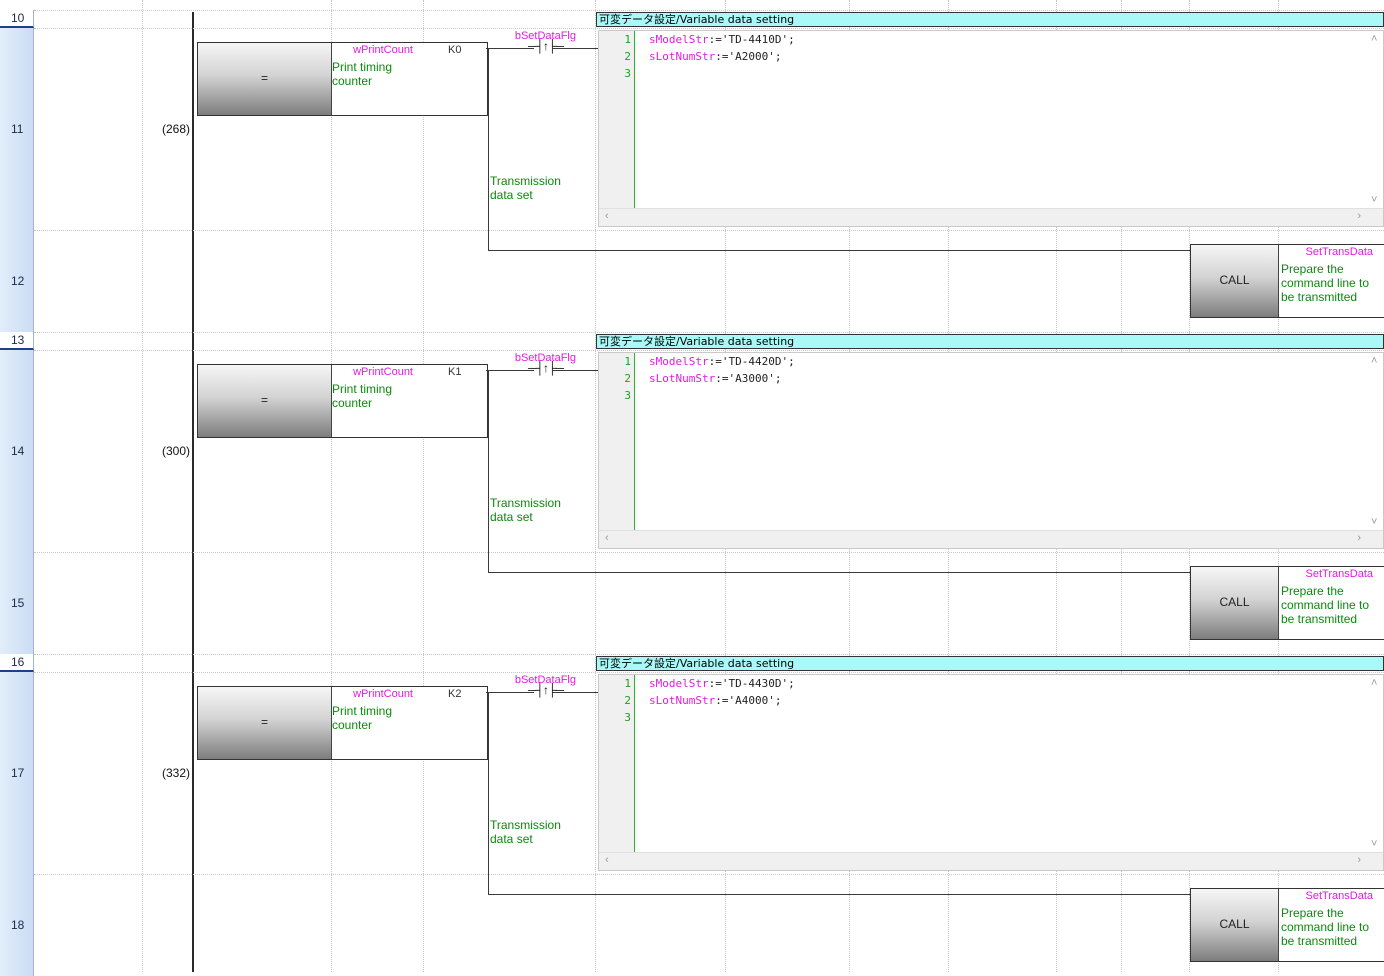 Image resolution: width=1384 pixels, height=976 pixels. What do you see at coordinates (17, 281) in the screenshot?
I see `row-number-cell: 12` at bounding box center [17, 281].